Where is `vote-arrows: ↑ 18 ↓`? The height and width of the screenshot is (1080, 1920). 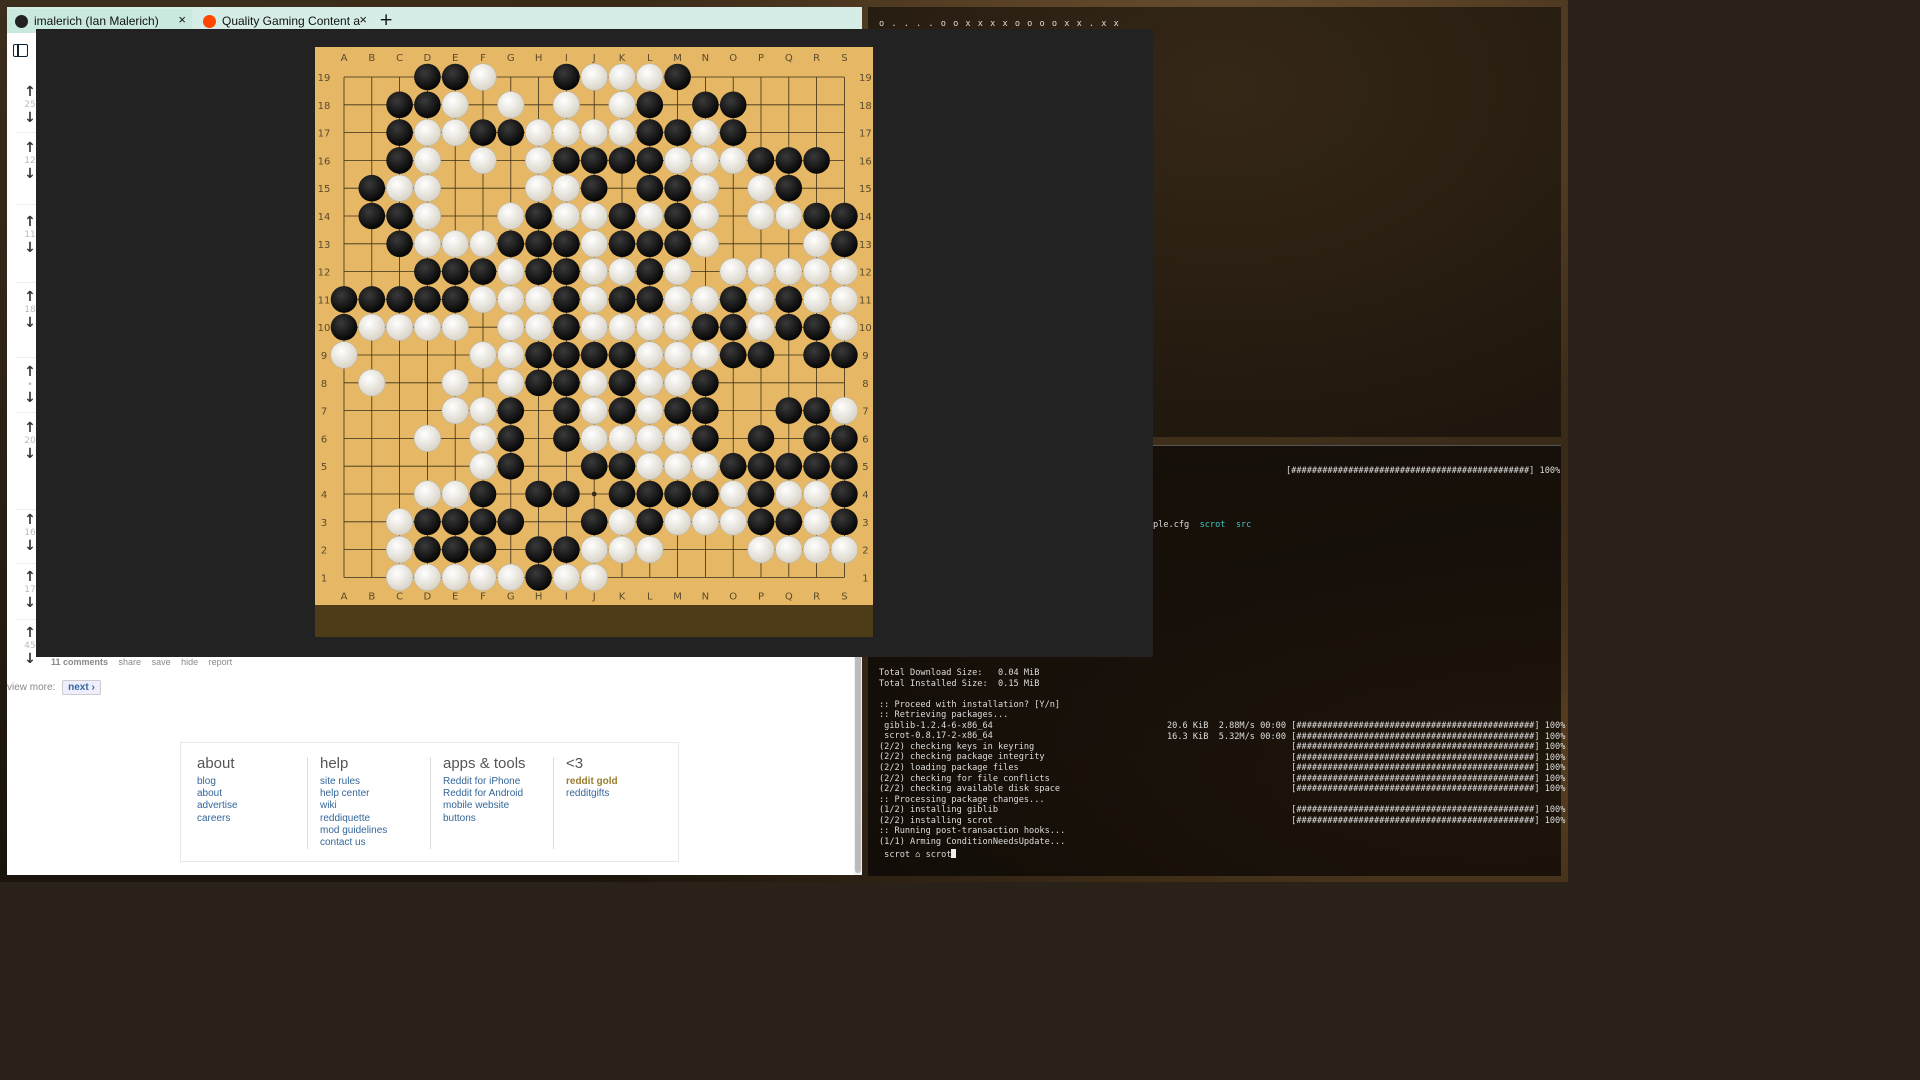
vote-arrows: ↑ 18 ↓ is located at coordinates (30, 310).